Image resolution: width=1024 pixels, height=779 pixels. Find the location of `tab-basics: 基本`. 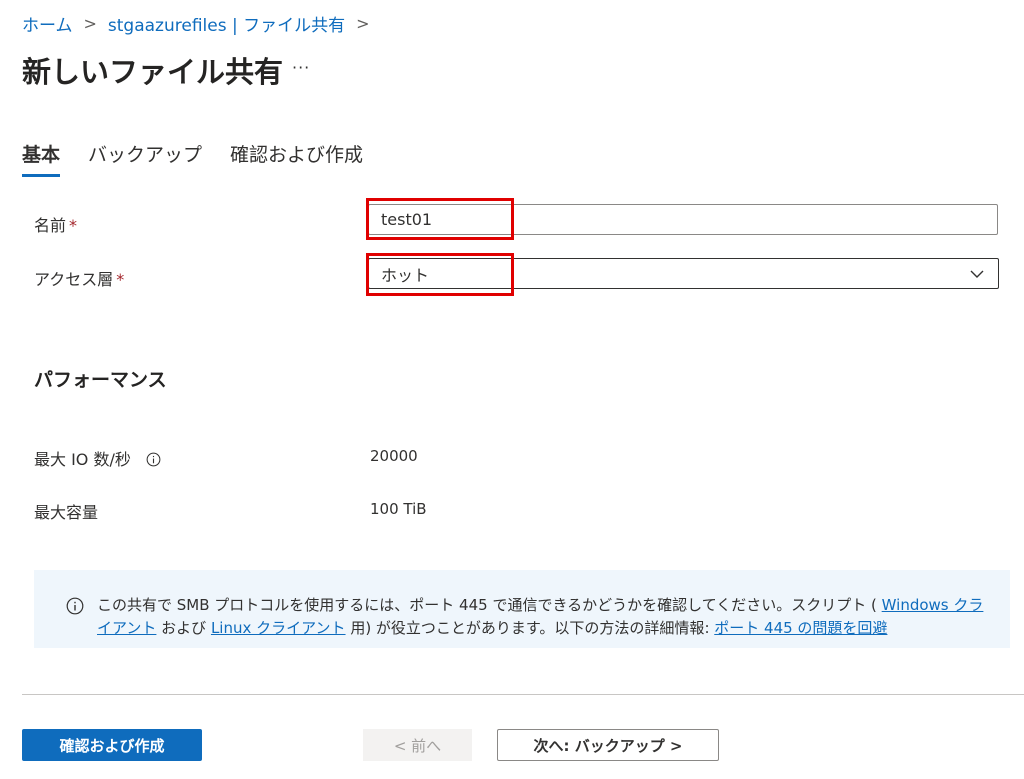

tab-basics: 基本 is located at coordinates (41, 158).